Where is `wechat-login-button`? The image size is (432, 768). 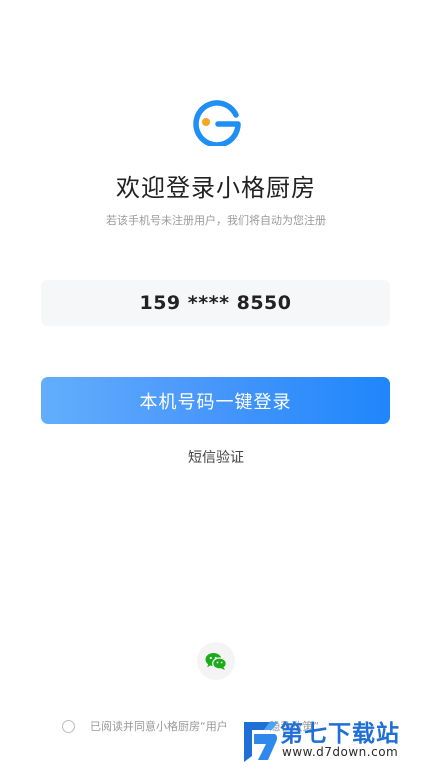 wechat-login-button is located at coordinates (216, 661).